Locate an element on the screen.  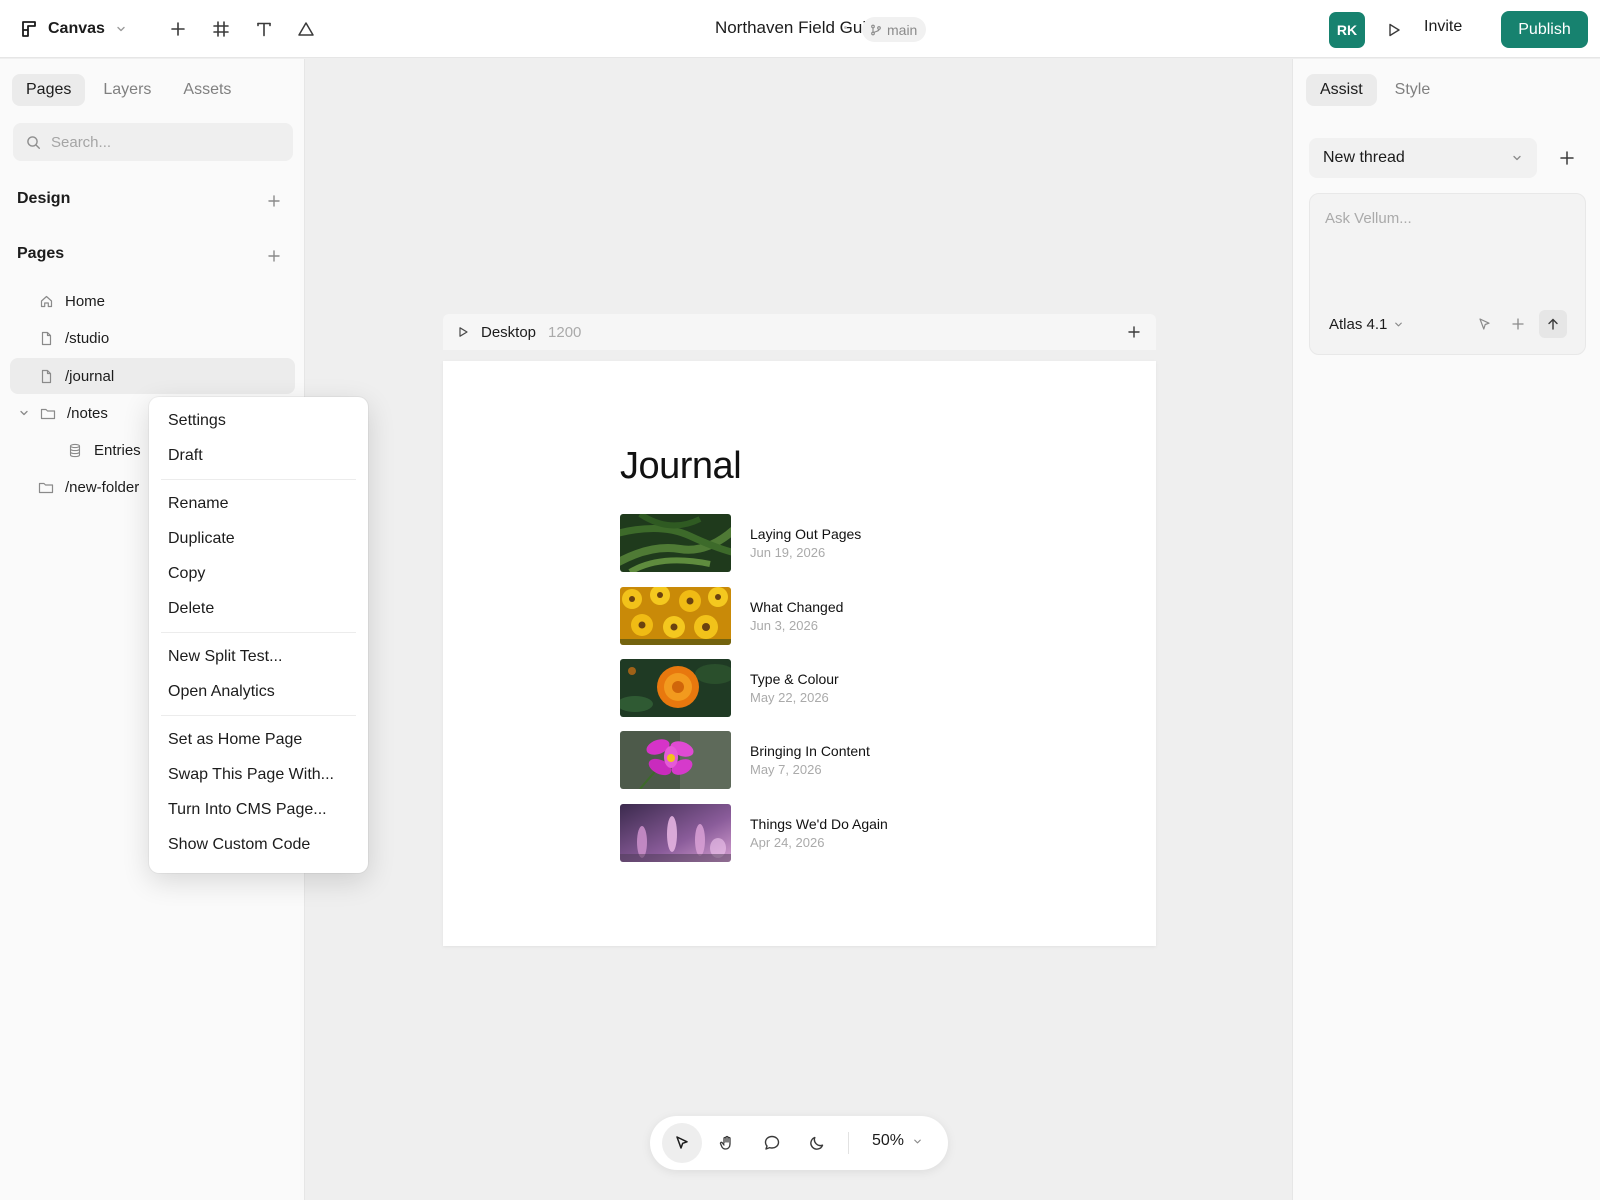
select-tool-button is located at coordinates (682, 1143).